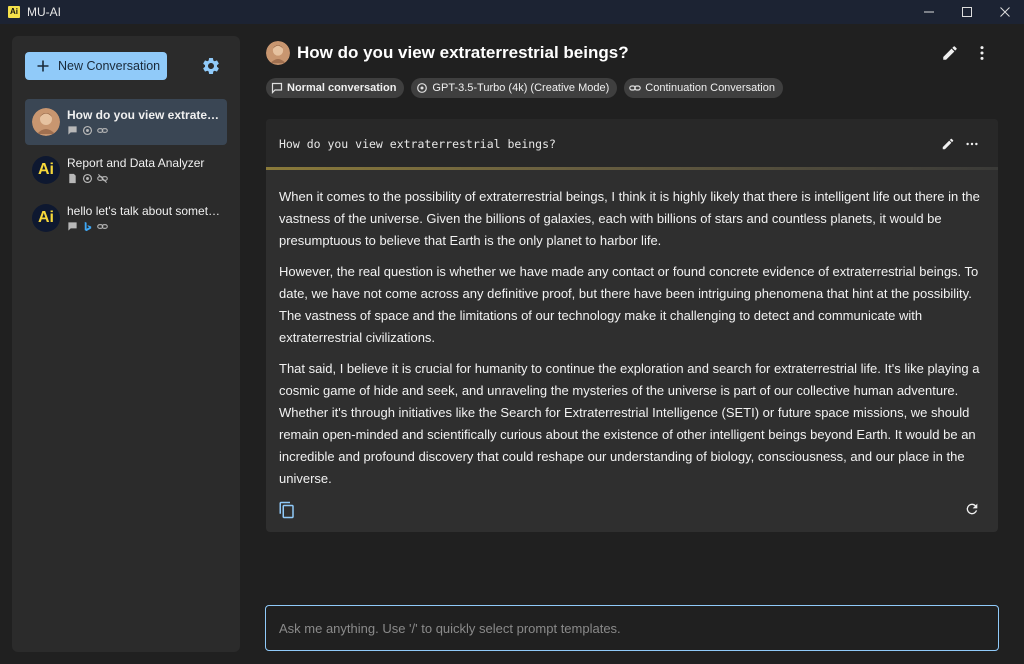 This screenshot has width=1024, height=664. What do you see at coordinates (14, 12) in the screenshot?
I see `app-logo: Ai` at bounding box center [14, 12].